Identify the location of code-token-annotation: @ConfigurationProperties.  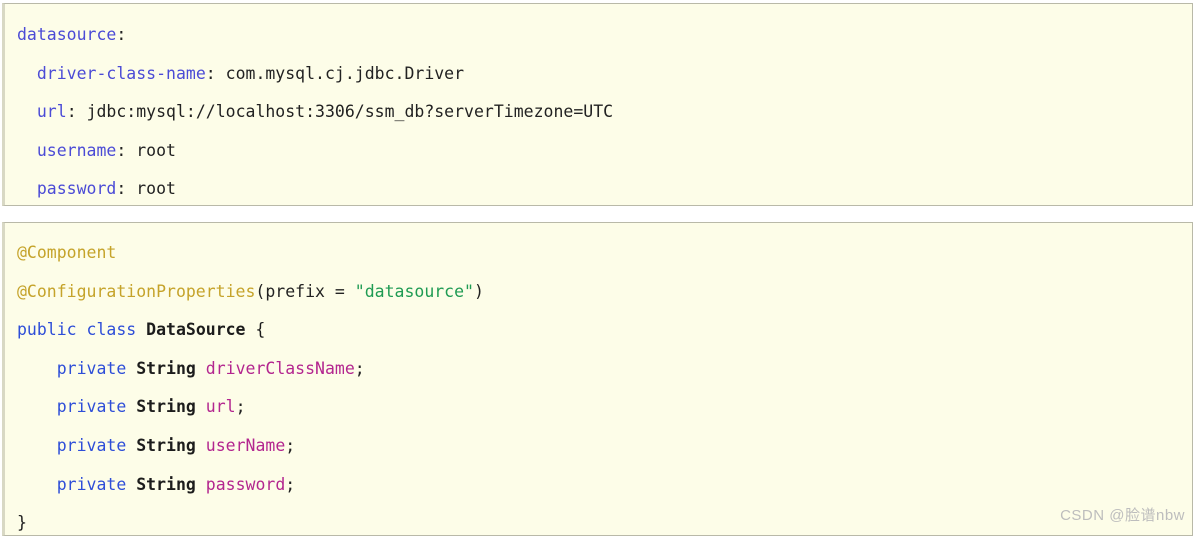
(136, 291).